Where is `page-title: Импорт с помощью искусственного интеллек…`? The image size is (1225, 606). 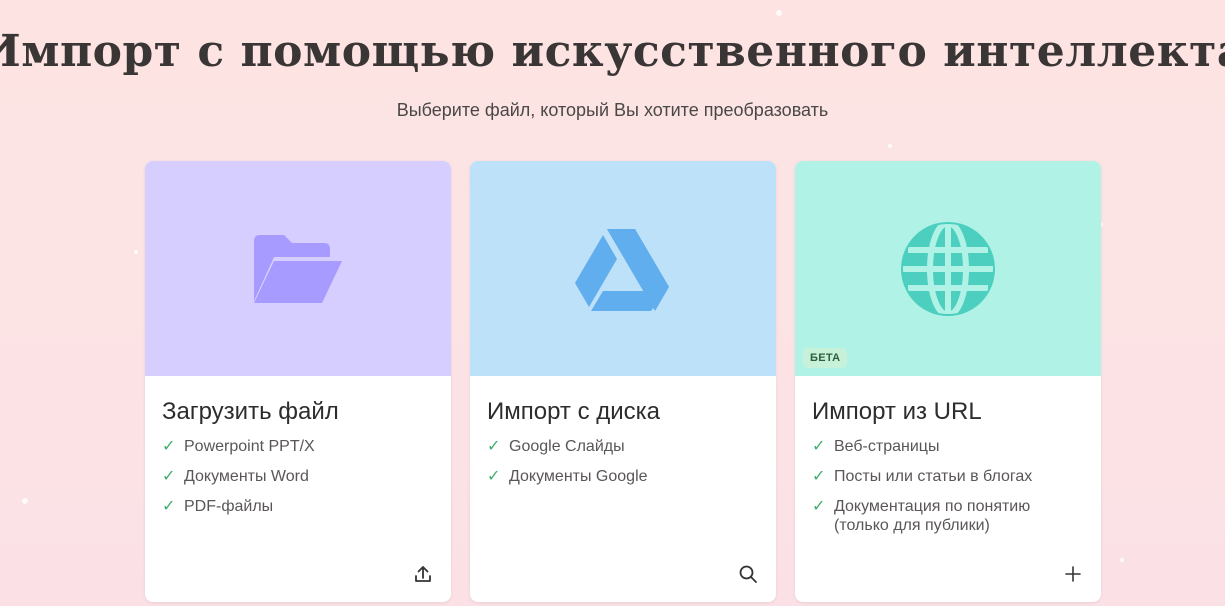
page-title: Импорт с помощью искусственного интеллек… is located at coordinates (612, 51).